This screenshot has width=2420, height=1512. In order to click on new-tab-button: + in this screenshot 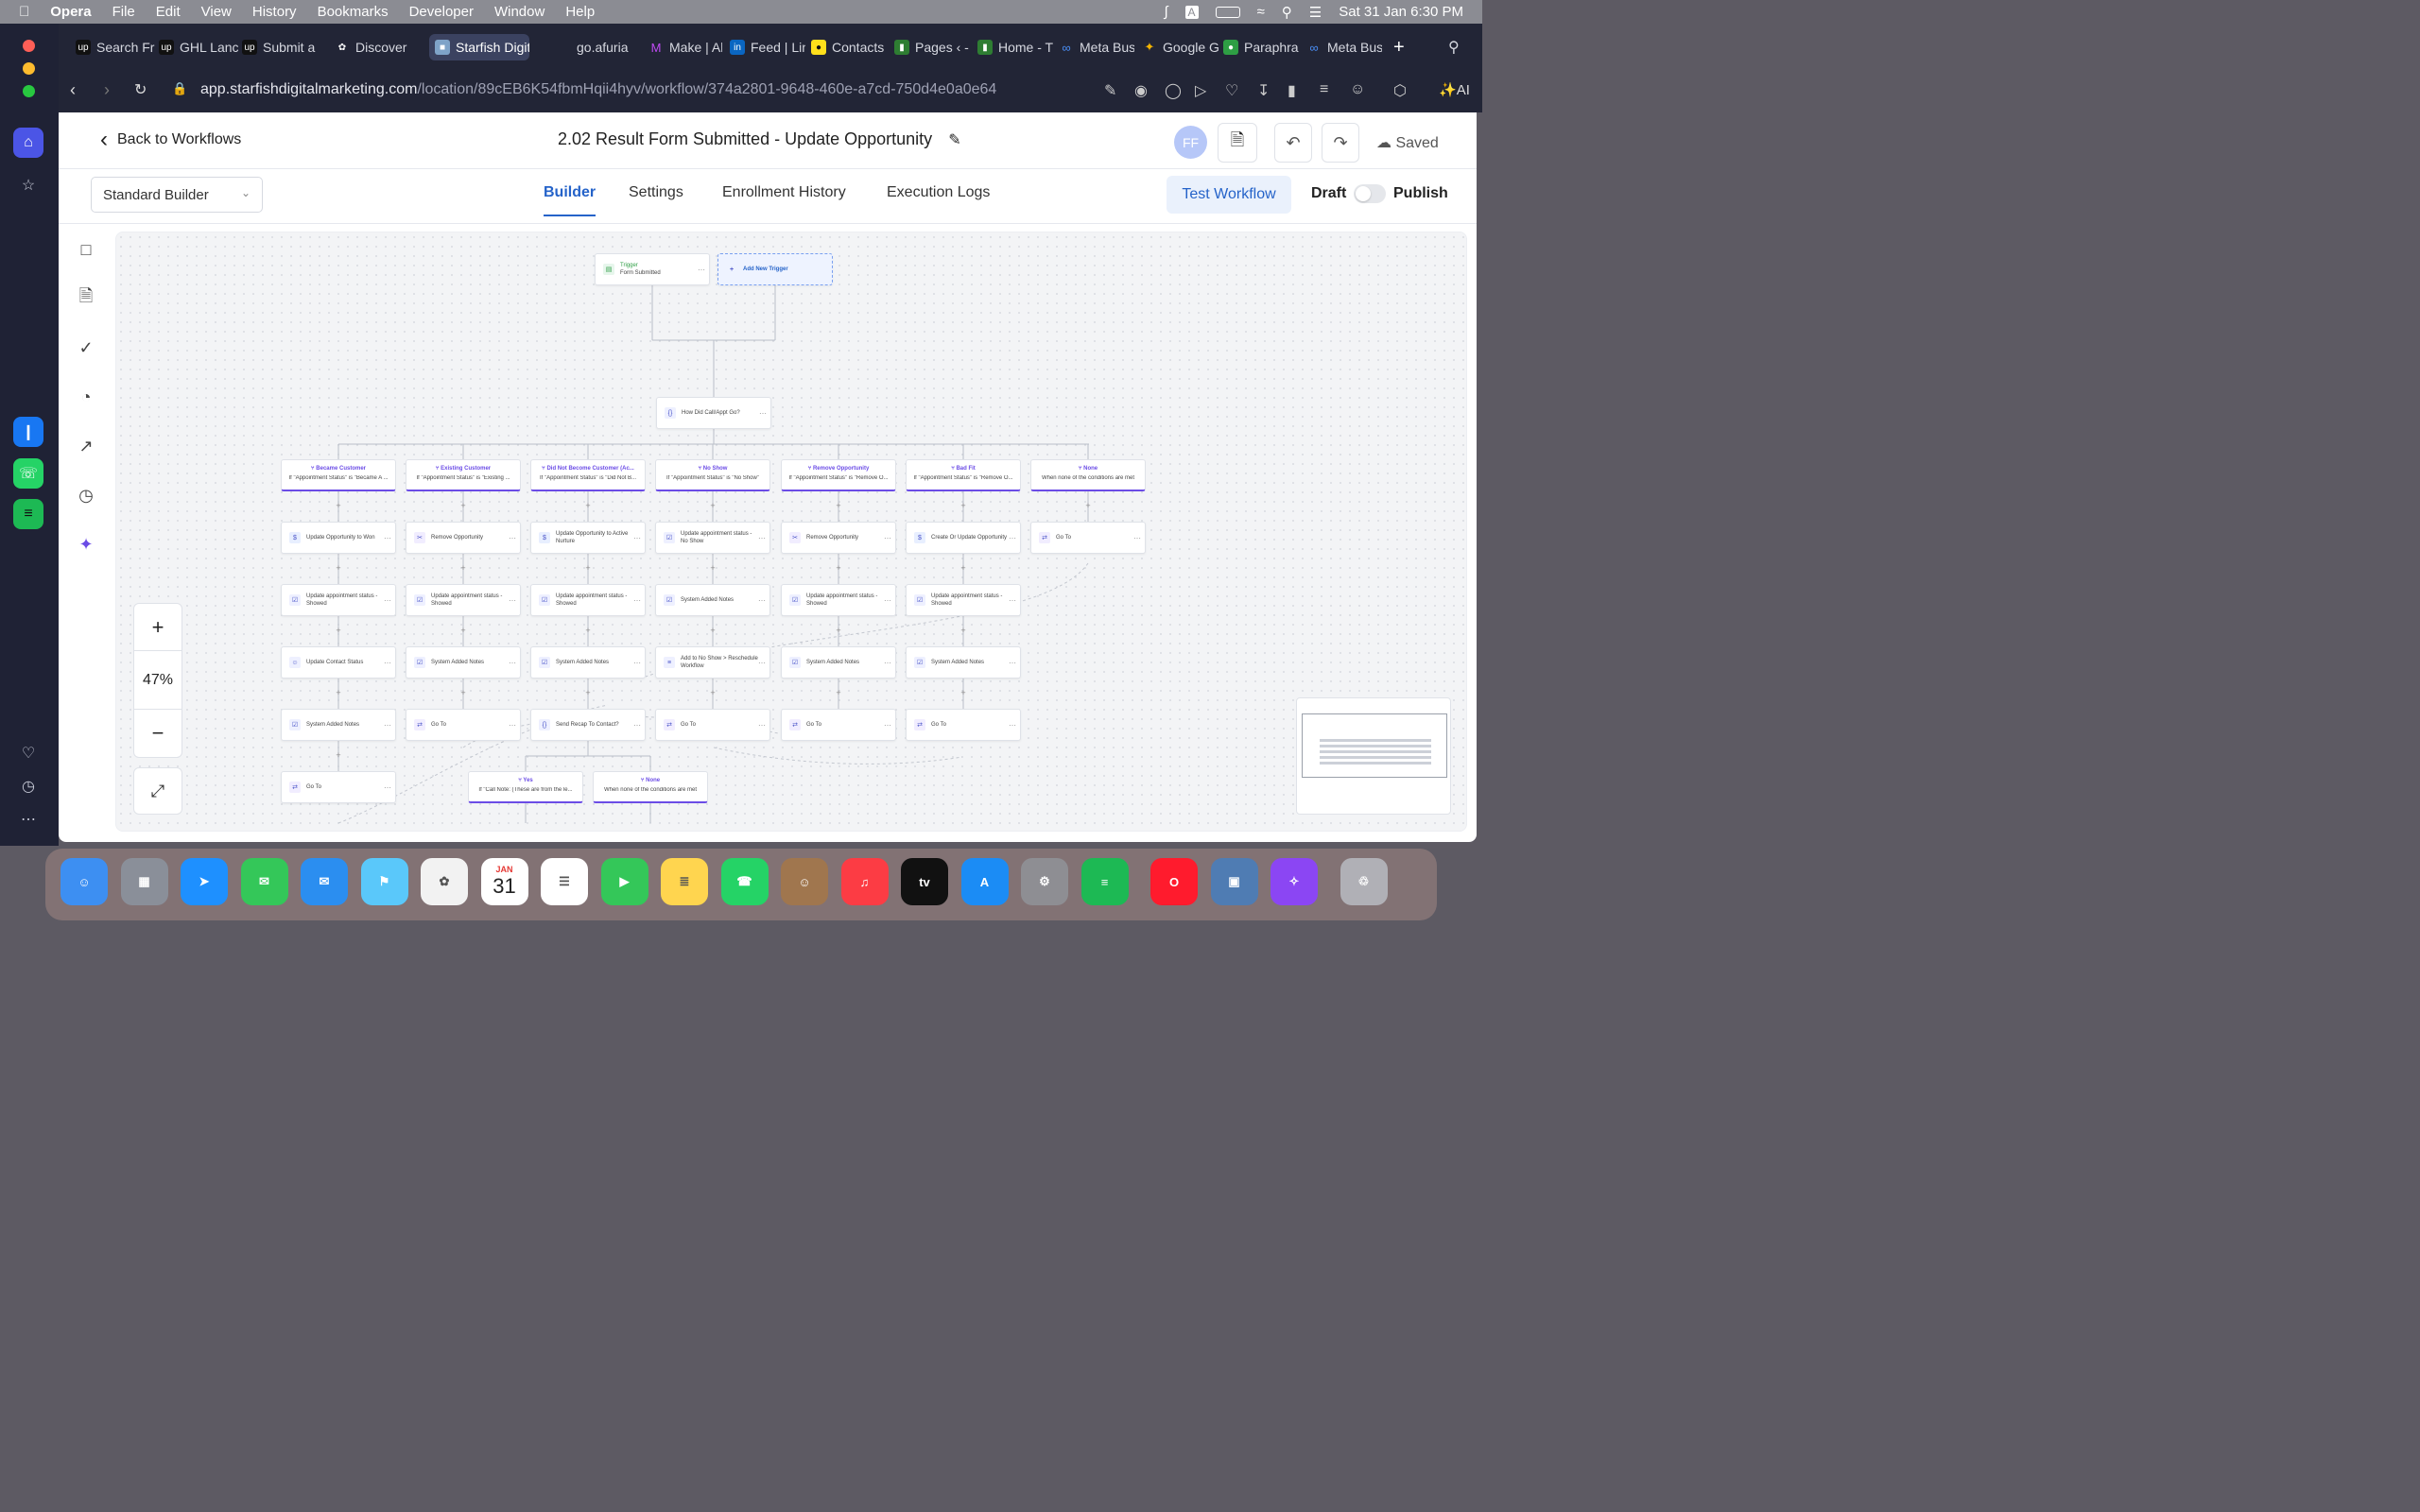, I will do `click(1402, 47)`.